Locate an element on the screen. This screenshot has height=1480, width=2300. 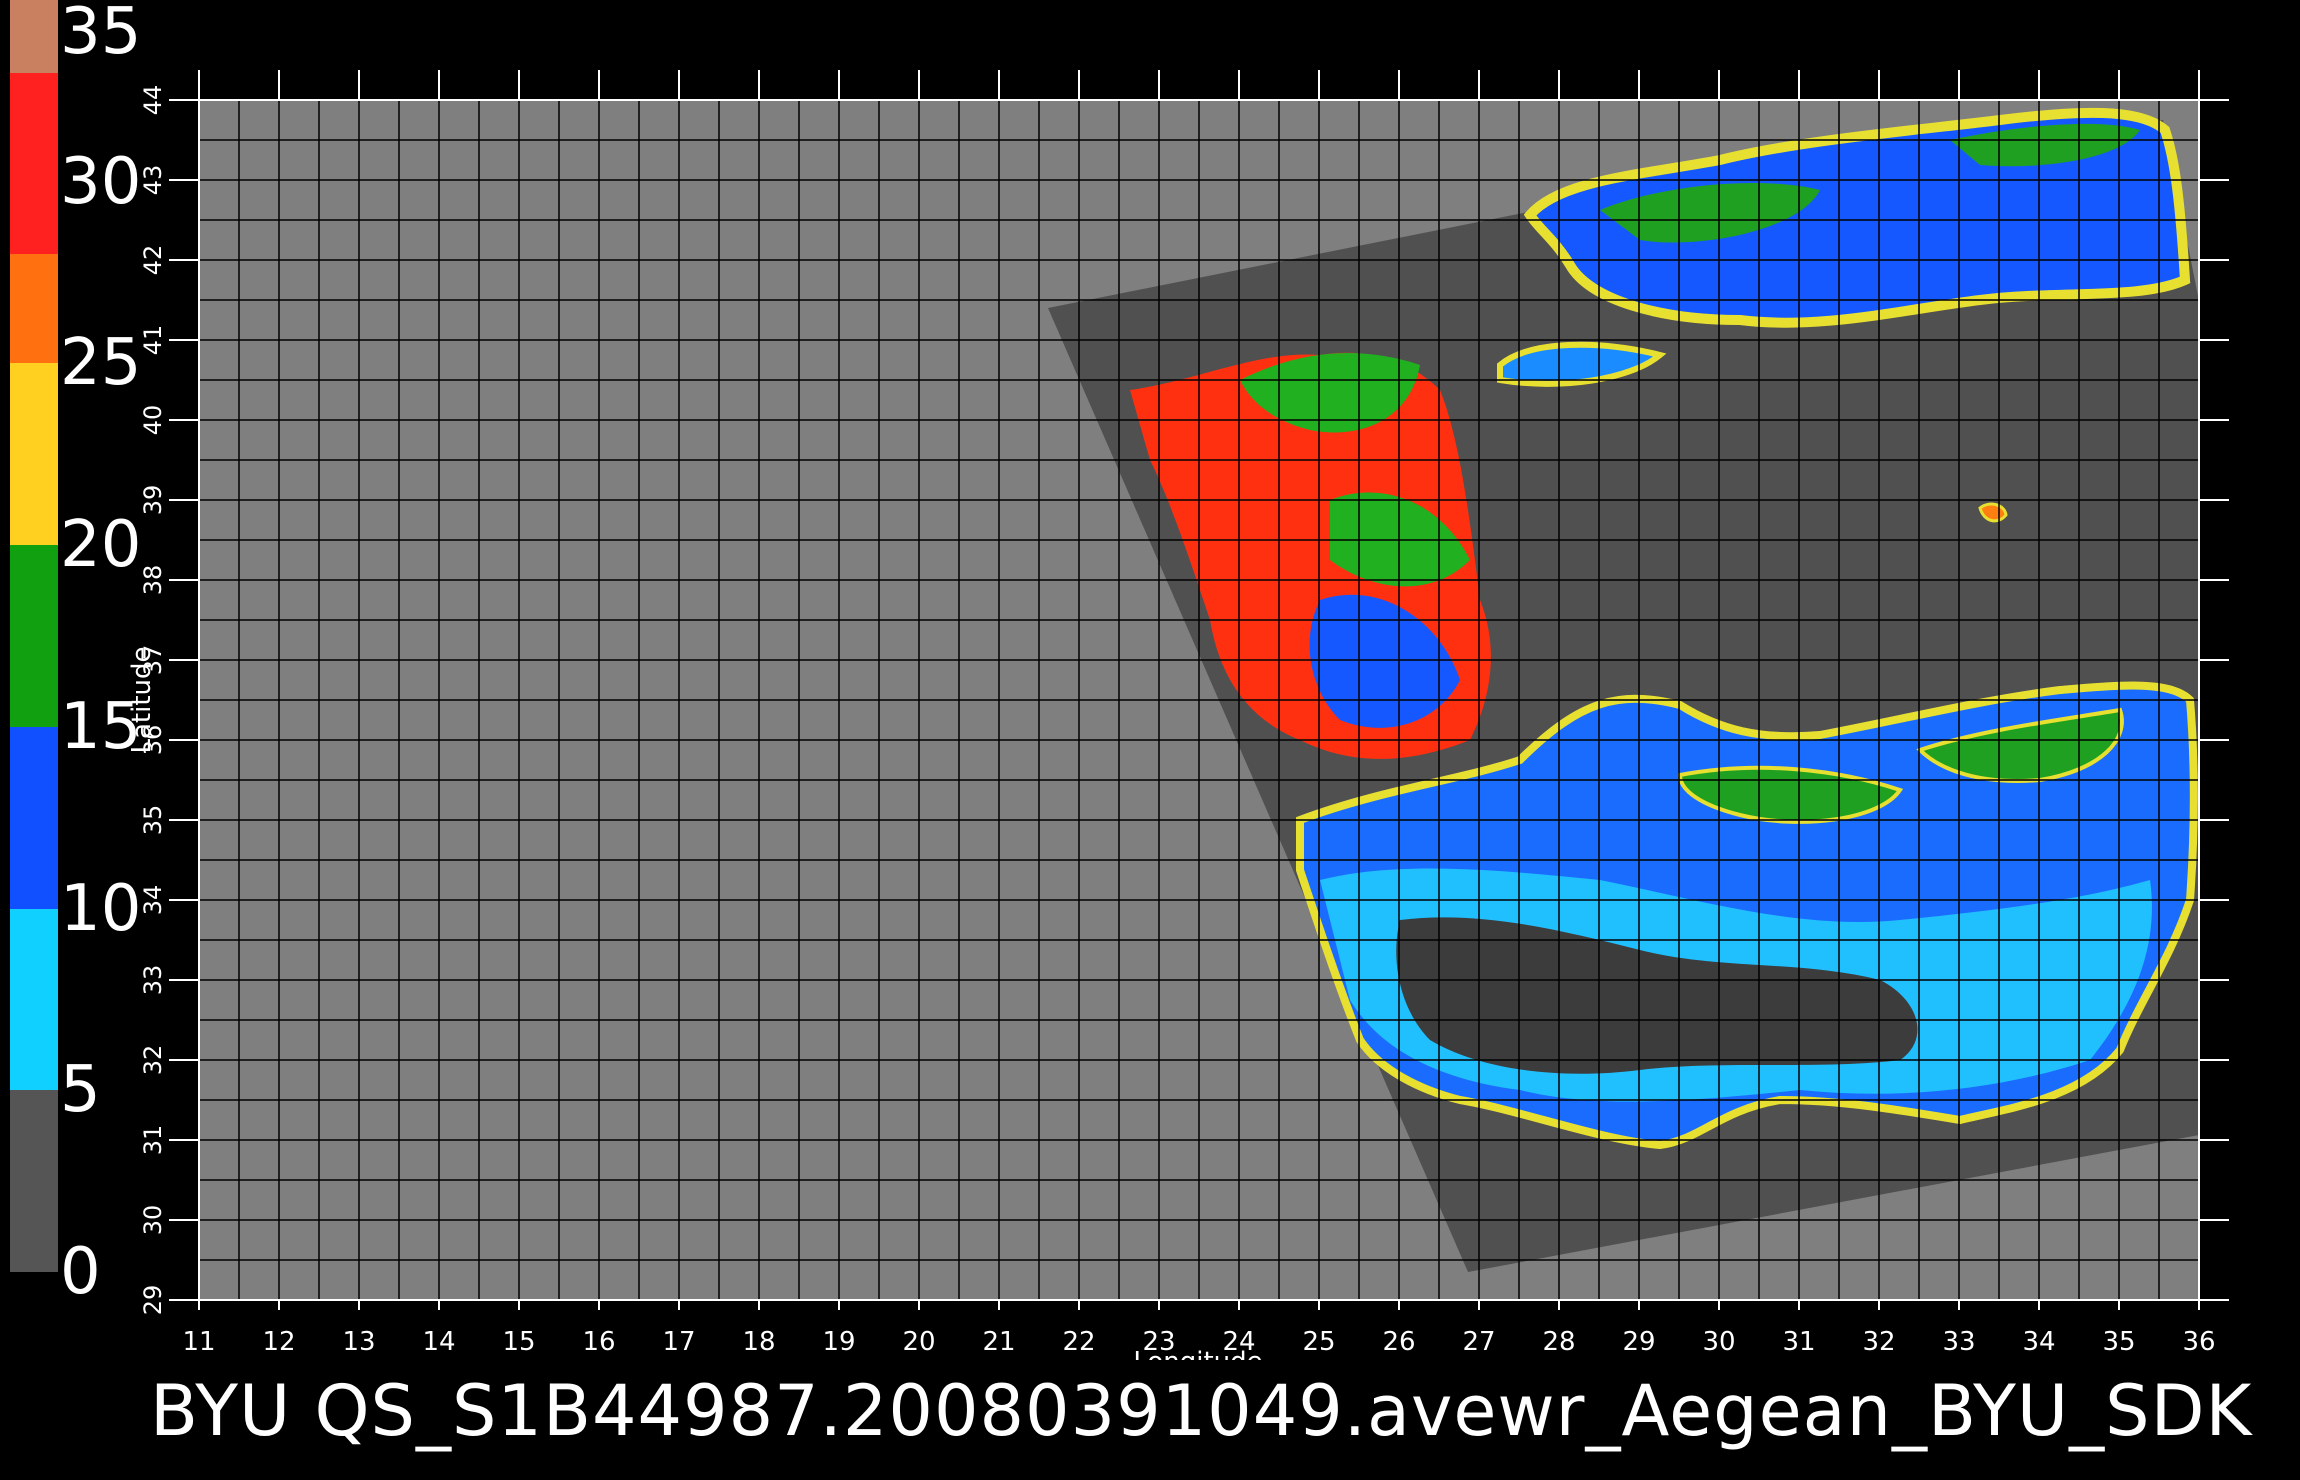
longitude-tick-label: 26 is located at coordinates (1398, 1342).